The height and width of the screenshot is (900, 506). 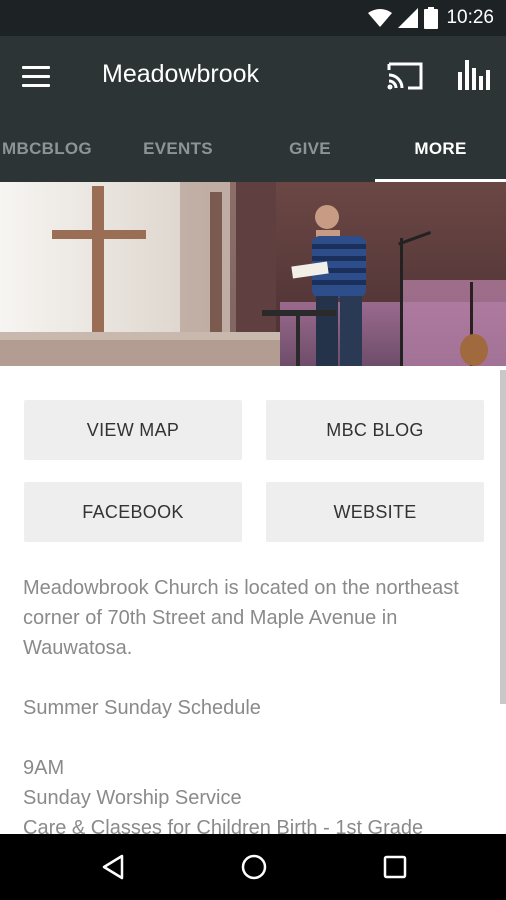 What do you see at coordinates (431, 18) in the screenshot?
I see `battery-icon` at bounding box center [431, 18].